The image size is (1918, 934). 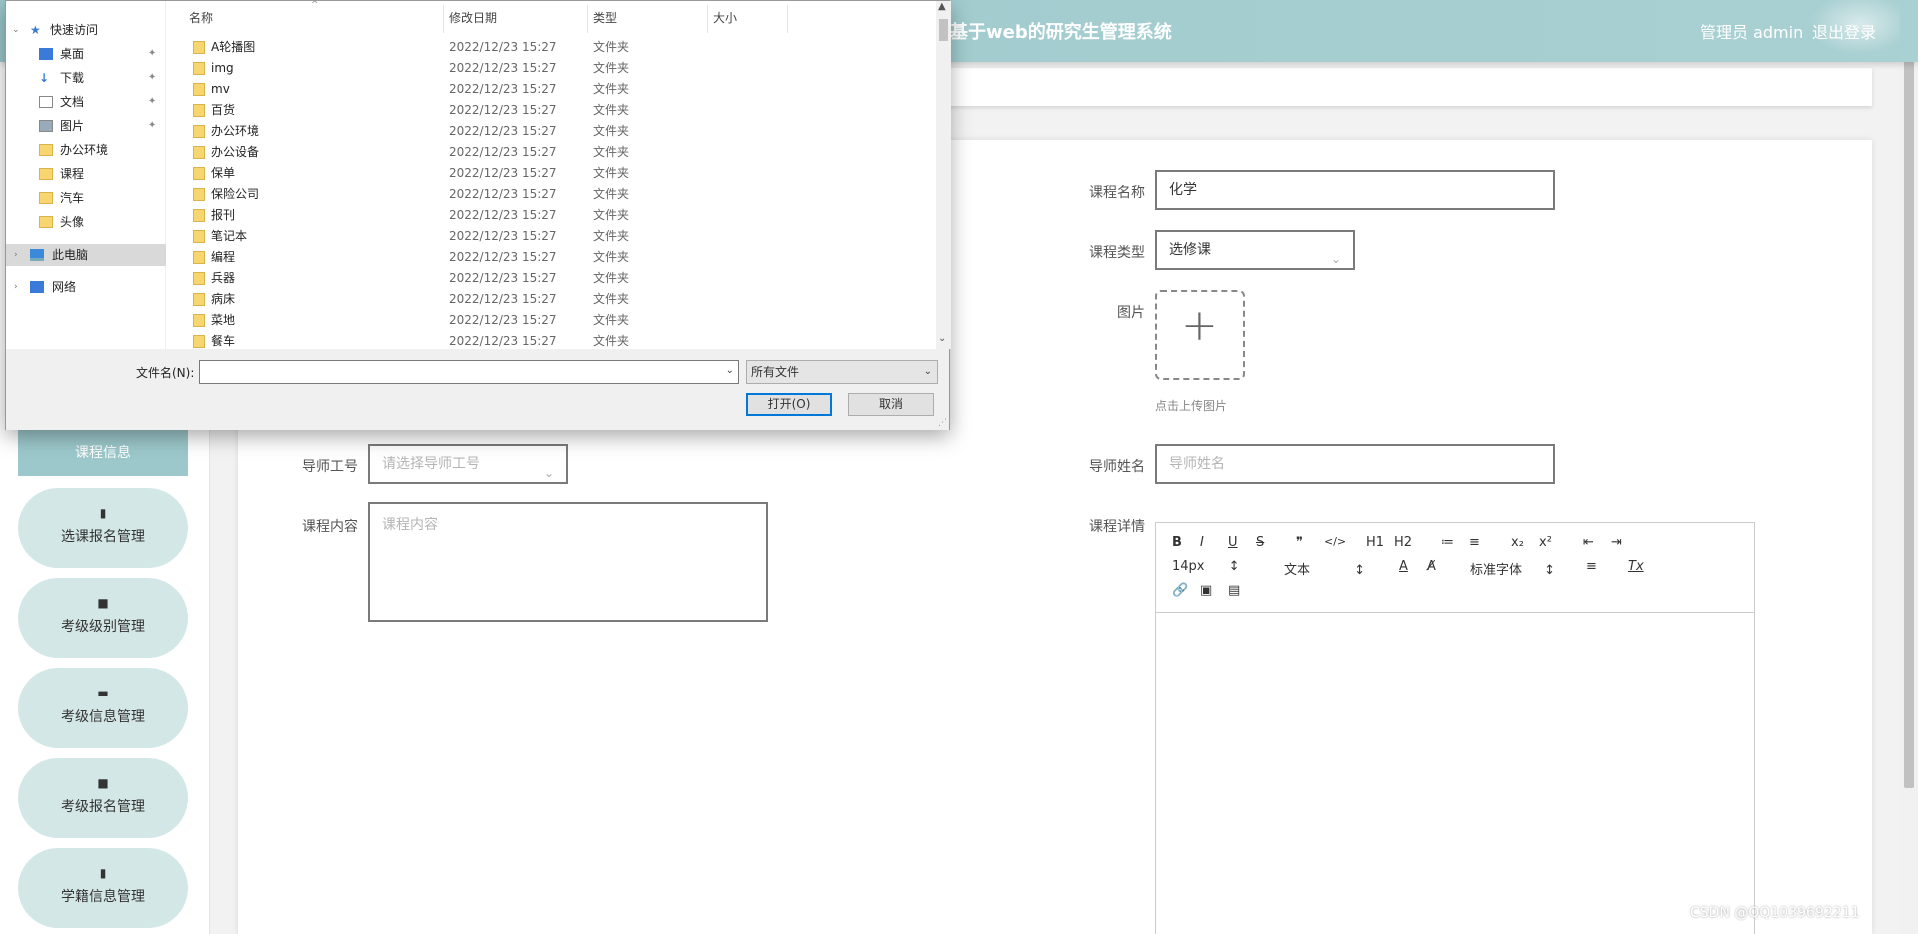 I want to click on background-color-icon: A̸, so click(x=1431, y=566).